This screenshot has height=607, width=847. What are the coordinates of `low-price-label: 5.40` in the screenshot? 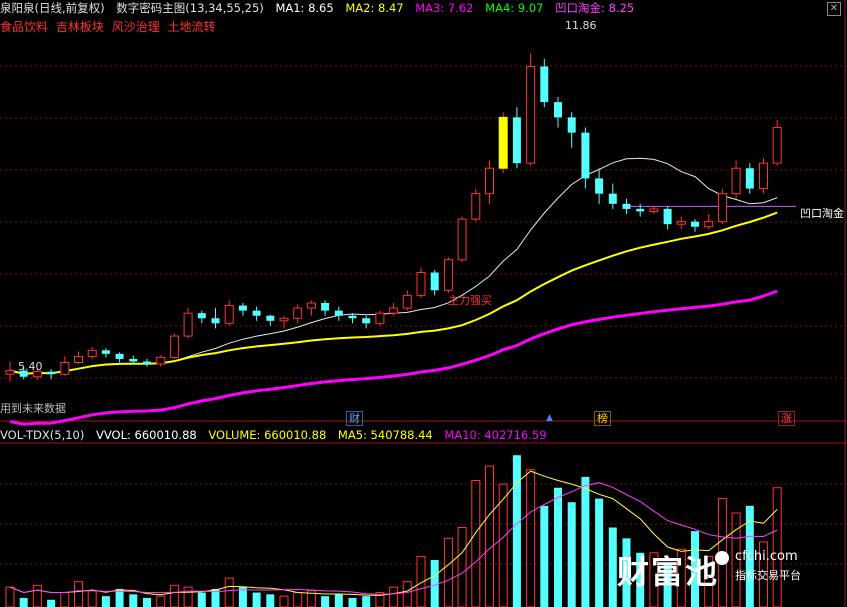 It's located at (30, 366).